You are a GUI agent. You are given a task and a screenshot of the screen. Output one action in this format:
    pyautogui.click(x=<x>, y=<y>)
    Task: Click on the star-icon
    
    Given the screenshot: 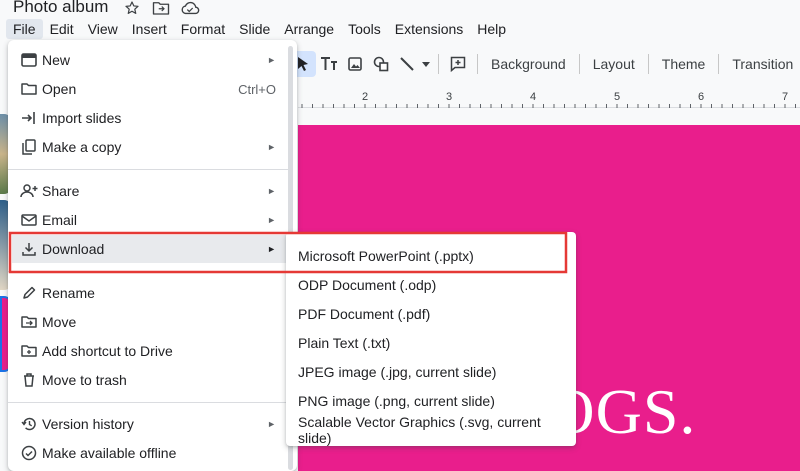 What is the action you would take?
    pyautogui.click(x=132, y=8)
    